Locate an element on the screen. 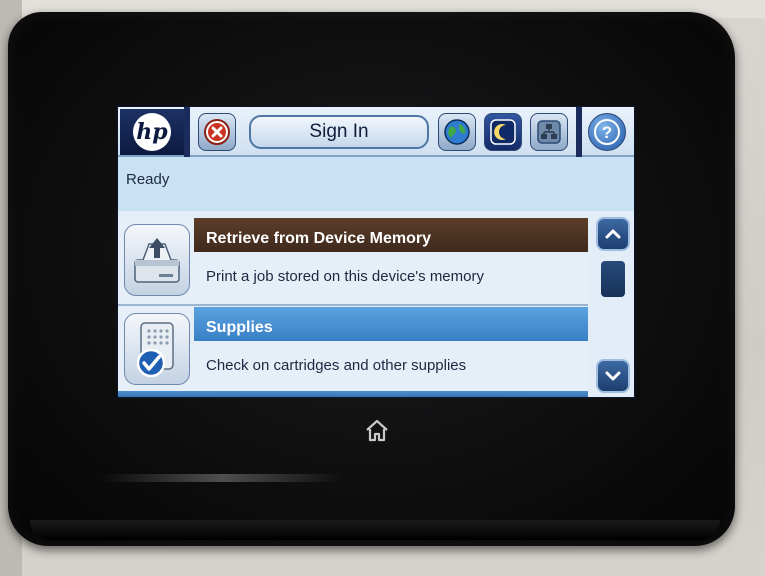 The height and width of the screenshot is (576, 765). home-icon is located at coordinates (377, 430).